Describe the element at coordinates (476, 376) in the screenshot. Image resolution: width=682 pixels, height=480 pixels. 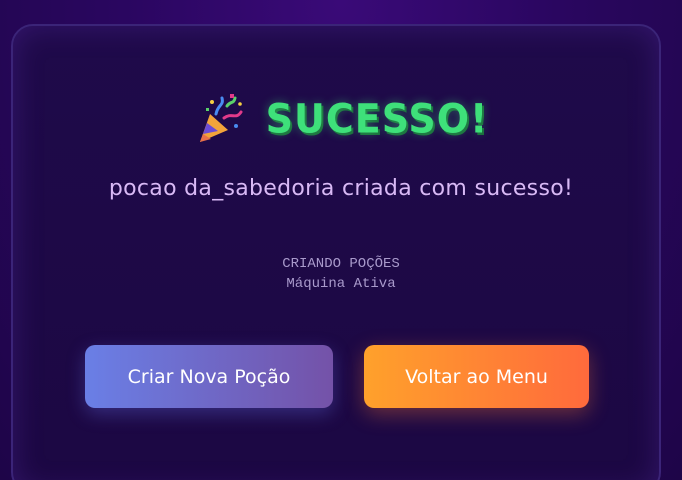
I see `back-to-menu-button: Voltar ao Menu` at that location.